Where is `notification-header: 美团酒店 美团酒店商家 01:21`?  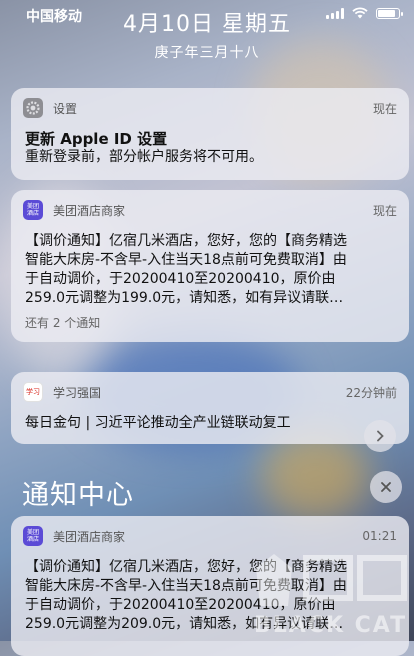 notification-header: 美团酒店 美团酒店商家 01:21 is located at coordinates (210, 536).